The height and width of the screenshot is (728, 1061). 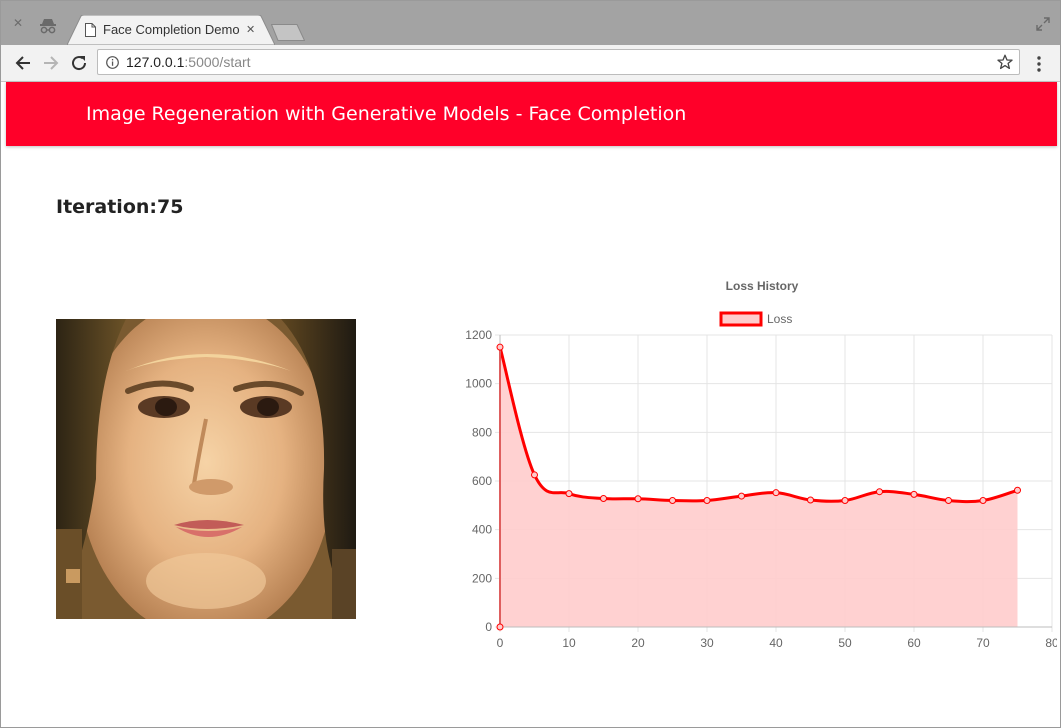 What do you see at coordinates (112, 62) in the screenshot?
I see `info-icon` at bounding box center [112, 62].